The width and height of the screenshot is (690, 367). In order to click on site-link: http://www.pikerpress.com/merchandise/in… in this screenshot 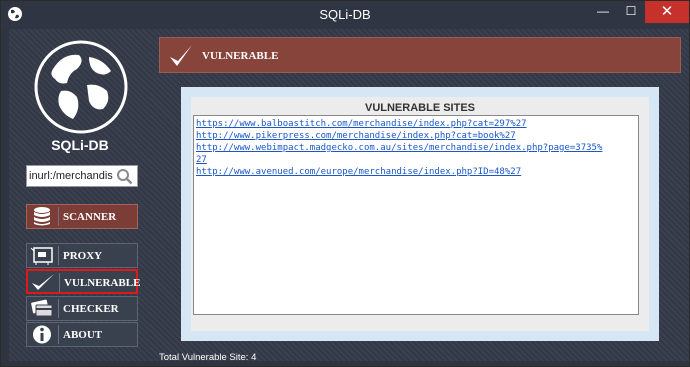, I will do `click(356, 136)`.